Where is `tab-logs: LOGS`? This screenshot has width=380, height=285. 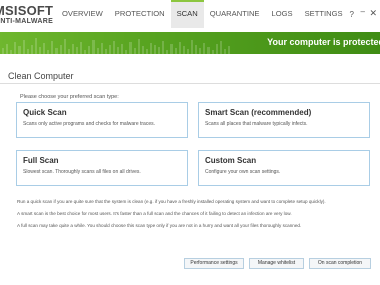
tab-logs: LOGS is located at coordinates (282, 14).